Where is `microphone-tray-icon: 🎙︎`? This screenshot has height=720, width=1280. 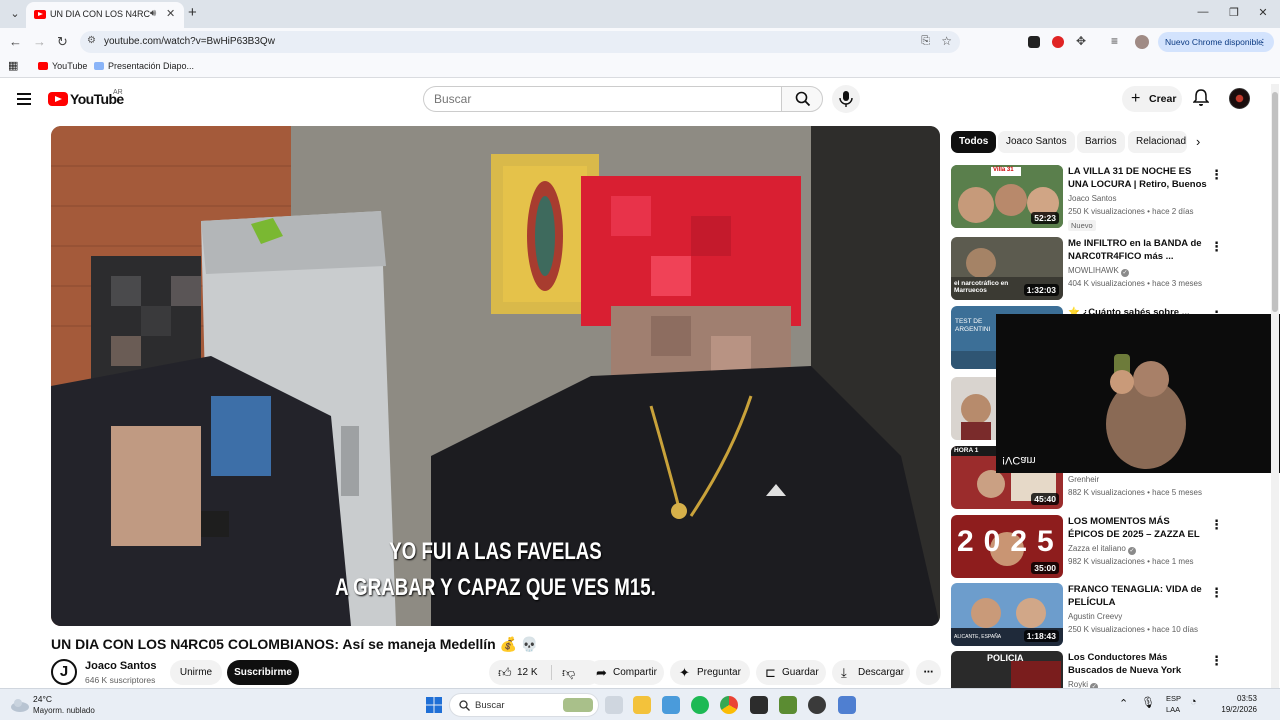 microphone-tray-icon: 🎙︎ is located at coordinates (1148, 702).